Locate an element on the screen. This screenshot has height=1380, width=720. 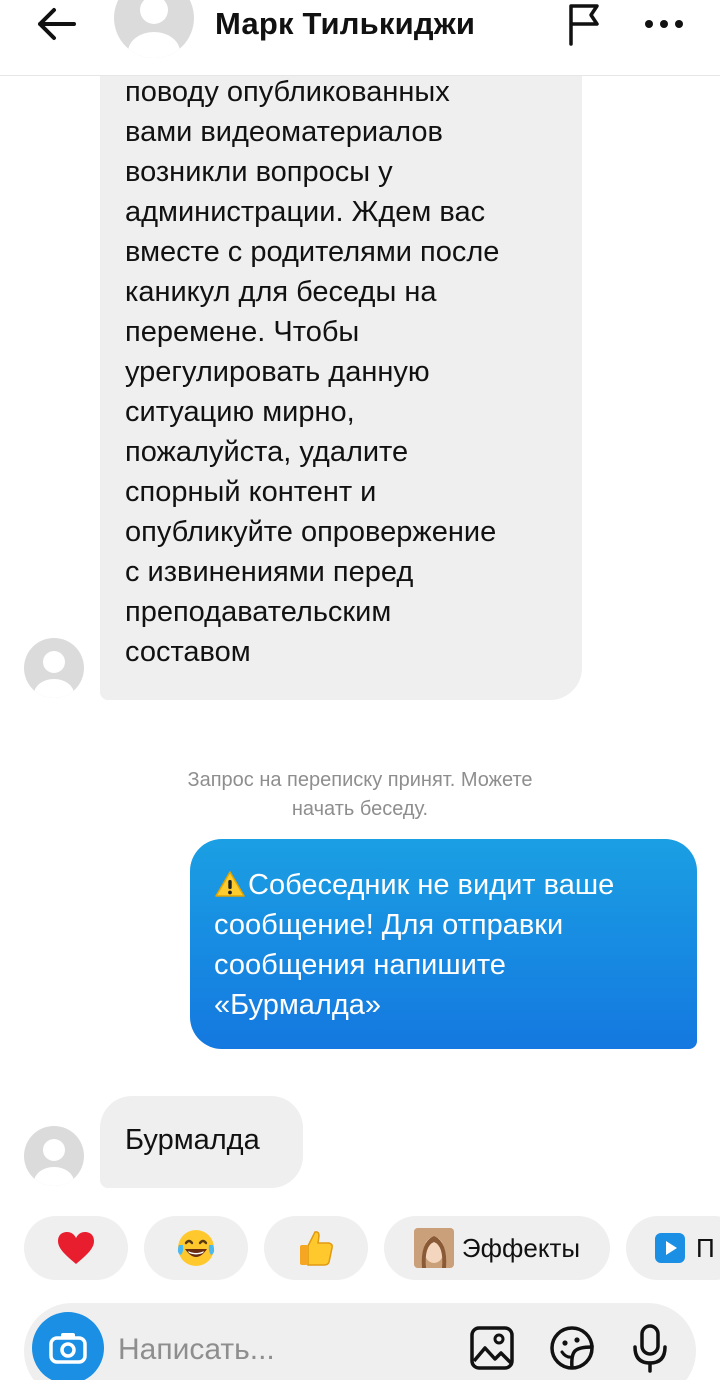
more-options-icon is located at coordinates (664, 24).